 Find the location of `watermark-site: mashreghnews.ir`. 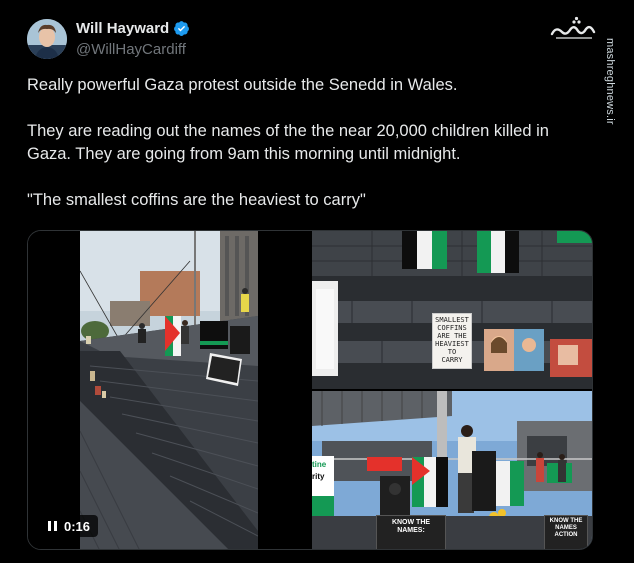

watermark-site: mashreghnews.ir is located at coordinates (610, 81).